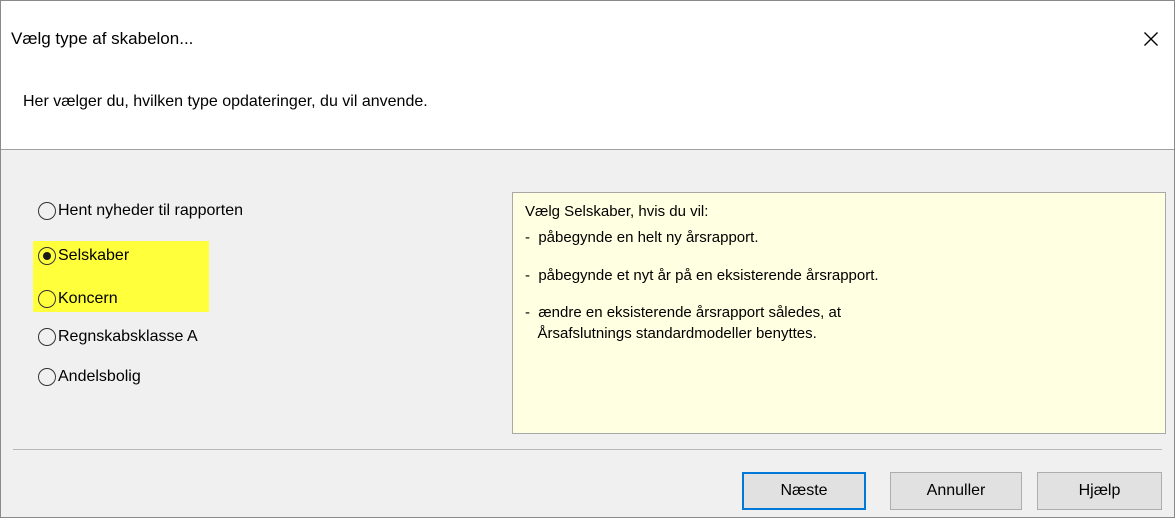 This screenshot has width=1175, height=518. Describe the element at coordinates (47, 256) in the screenshot. I see `radio-button-selected-icon` at that location.